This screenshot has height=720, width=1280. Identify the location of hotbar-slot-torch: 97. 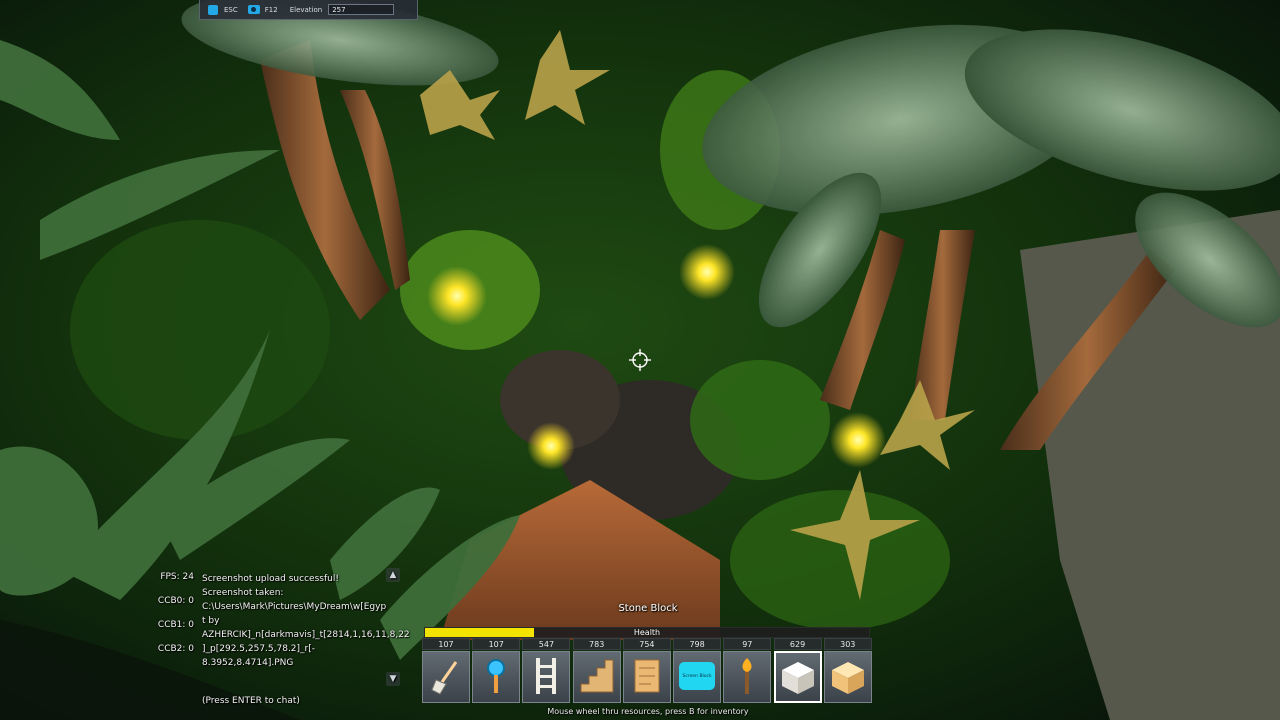
(748, 671).